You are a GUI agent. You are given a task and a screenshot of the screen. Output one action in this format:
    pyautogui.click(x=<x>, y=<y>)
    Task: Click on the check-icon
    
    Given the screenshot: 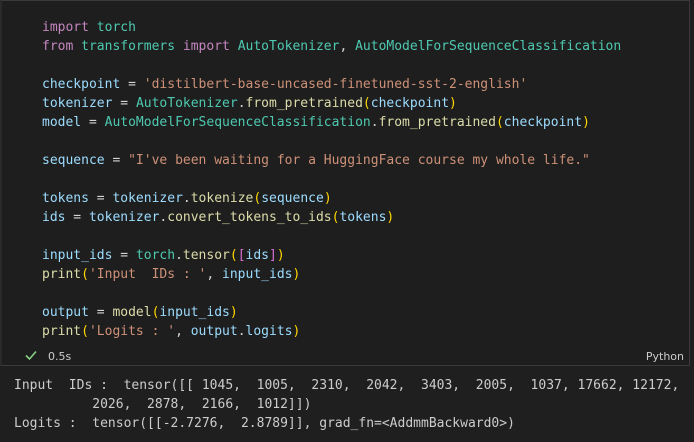 What is the action you would take?
    pyautogui.click(x=31, y=355)
    